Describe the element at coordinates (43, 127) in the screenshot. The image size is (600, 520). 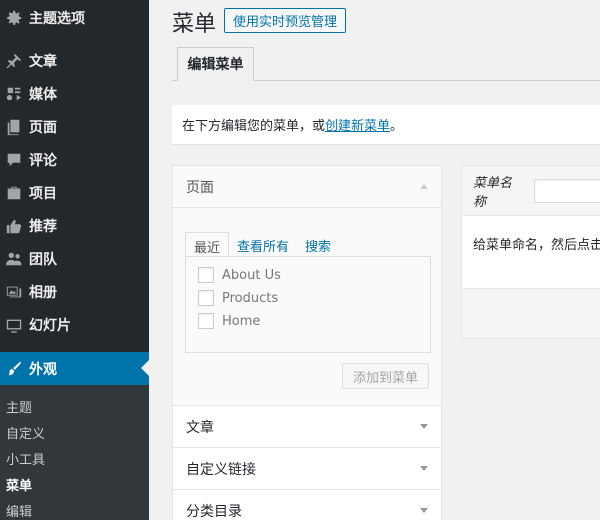
I see `sidebar-item-label: 页面` at that location.